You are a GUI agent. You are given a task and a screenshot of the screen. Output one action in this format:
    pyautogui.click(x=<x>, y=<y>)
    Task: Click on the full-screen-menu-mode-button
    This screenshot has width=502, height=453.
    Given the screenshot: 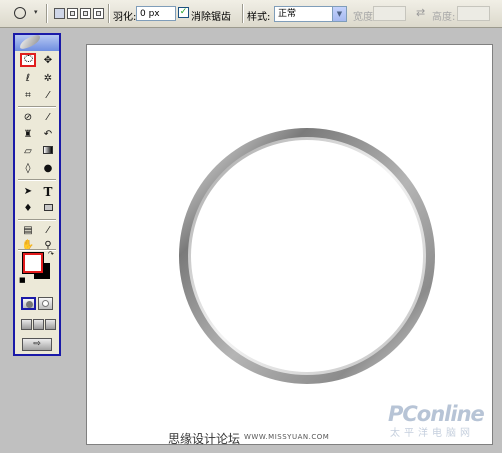 What is the action you would take?
    pyautogui.click(x=38, y=324)
    